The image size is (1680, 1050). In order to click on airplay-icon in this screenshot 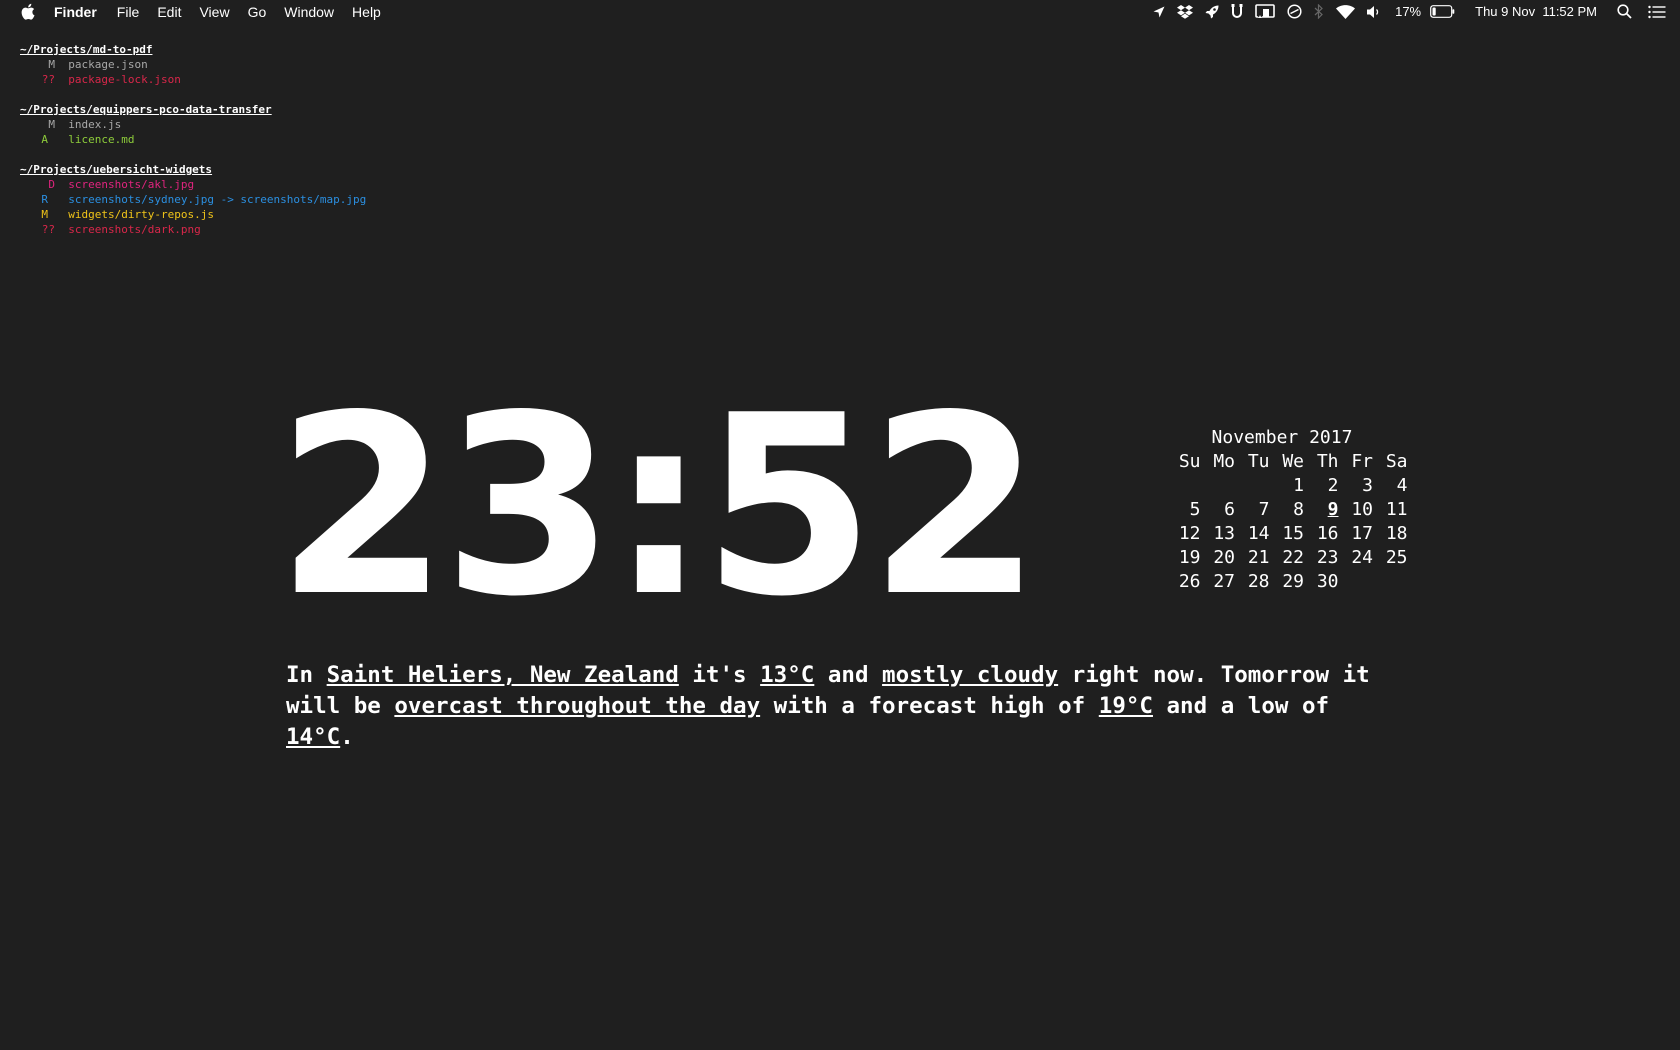, I will do `click(1265, 11)`.